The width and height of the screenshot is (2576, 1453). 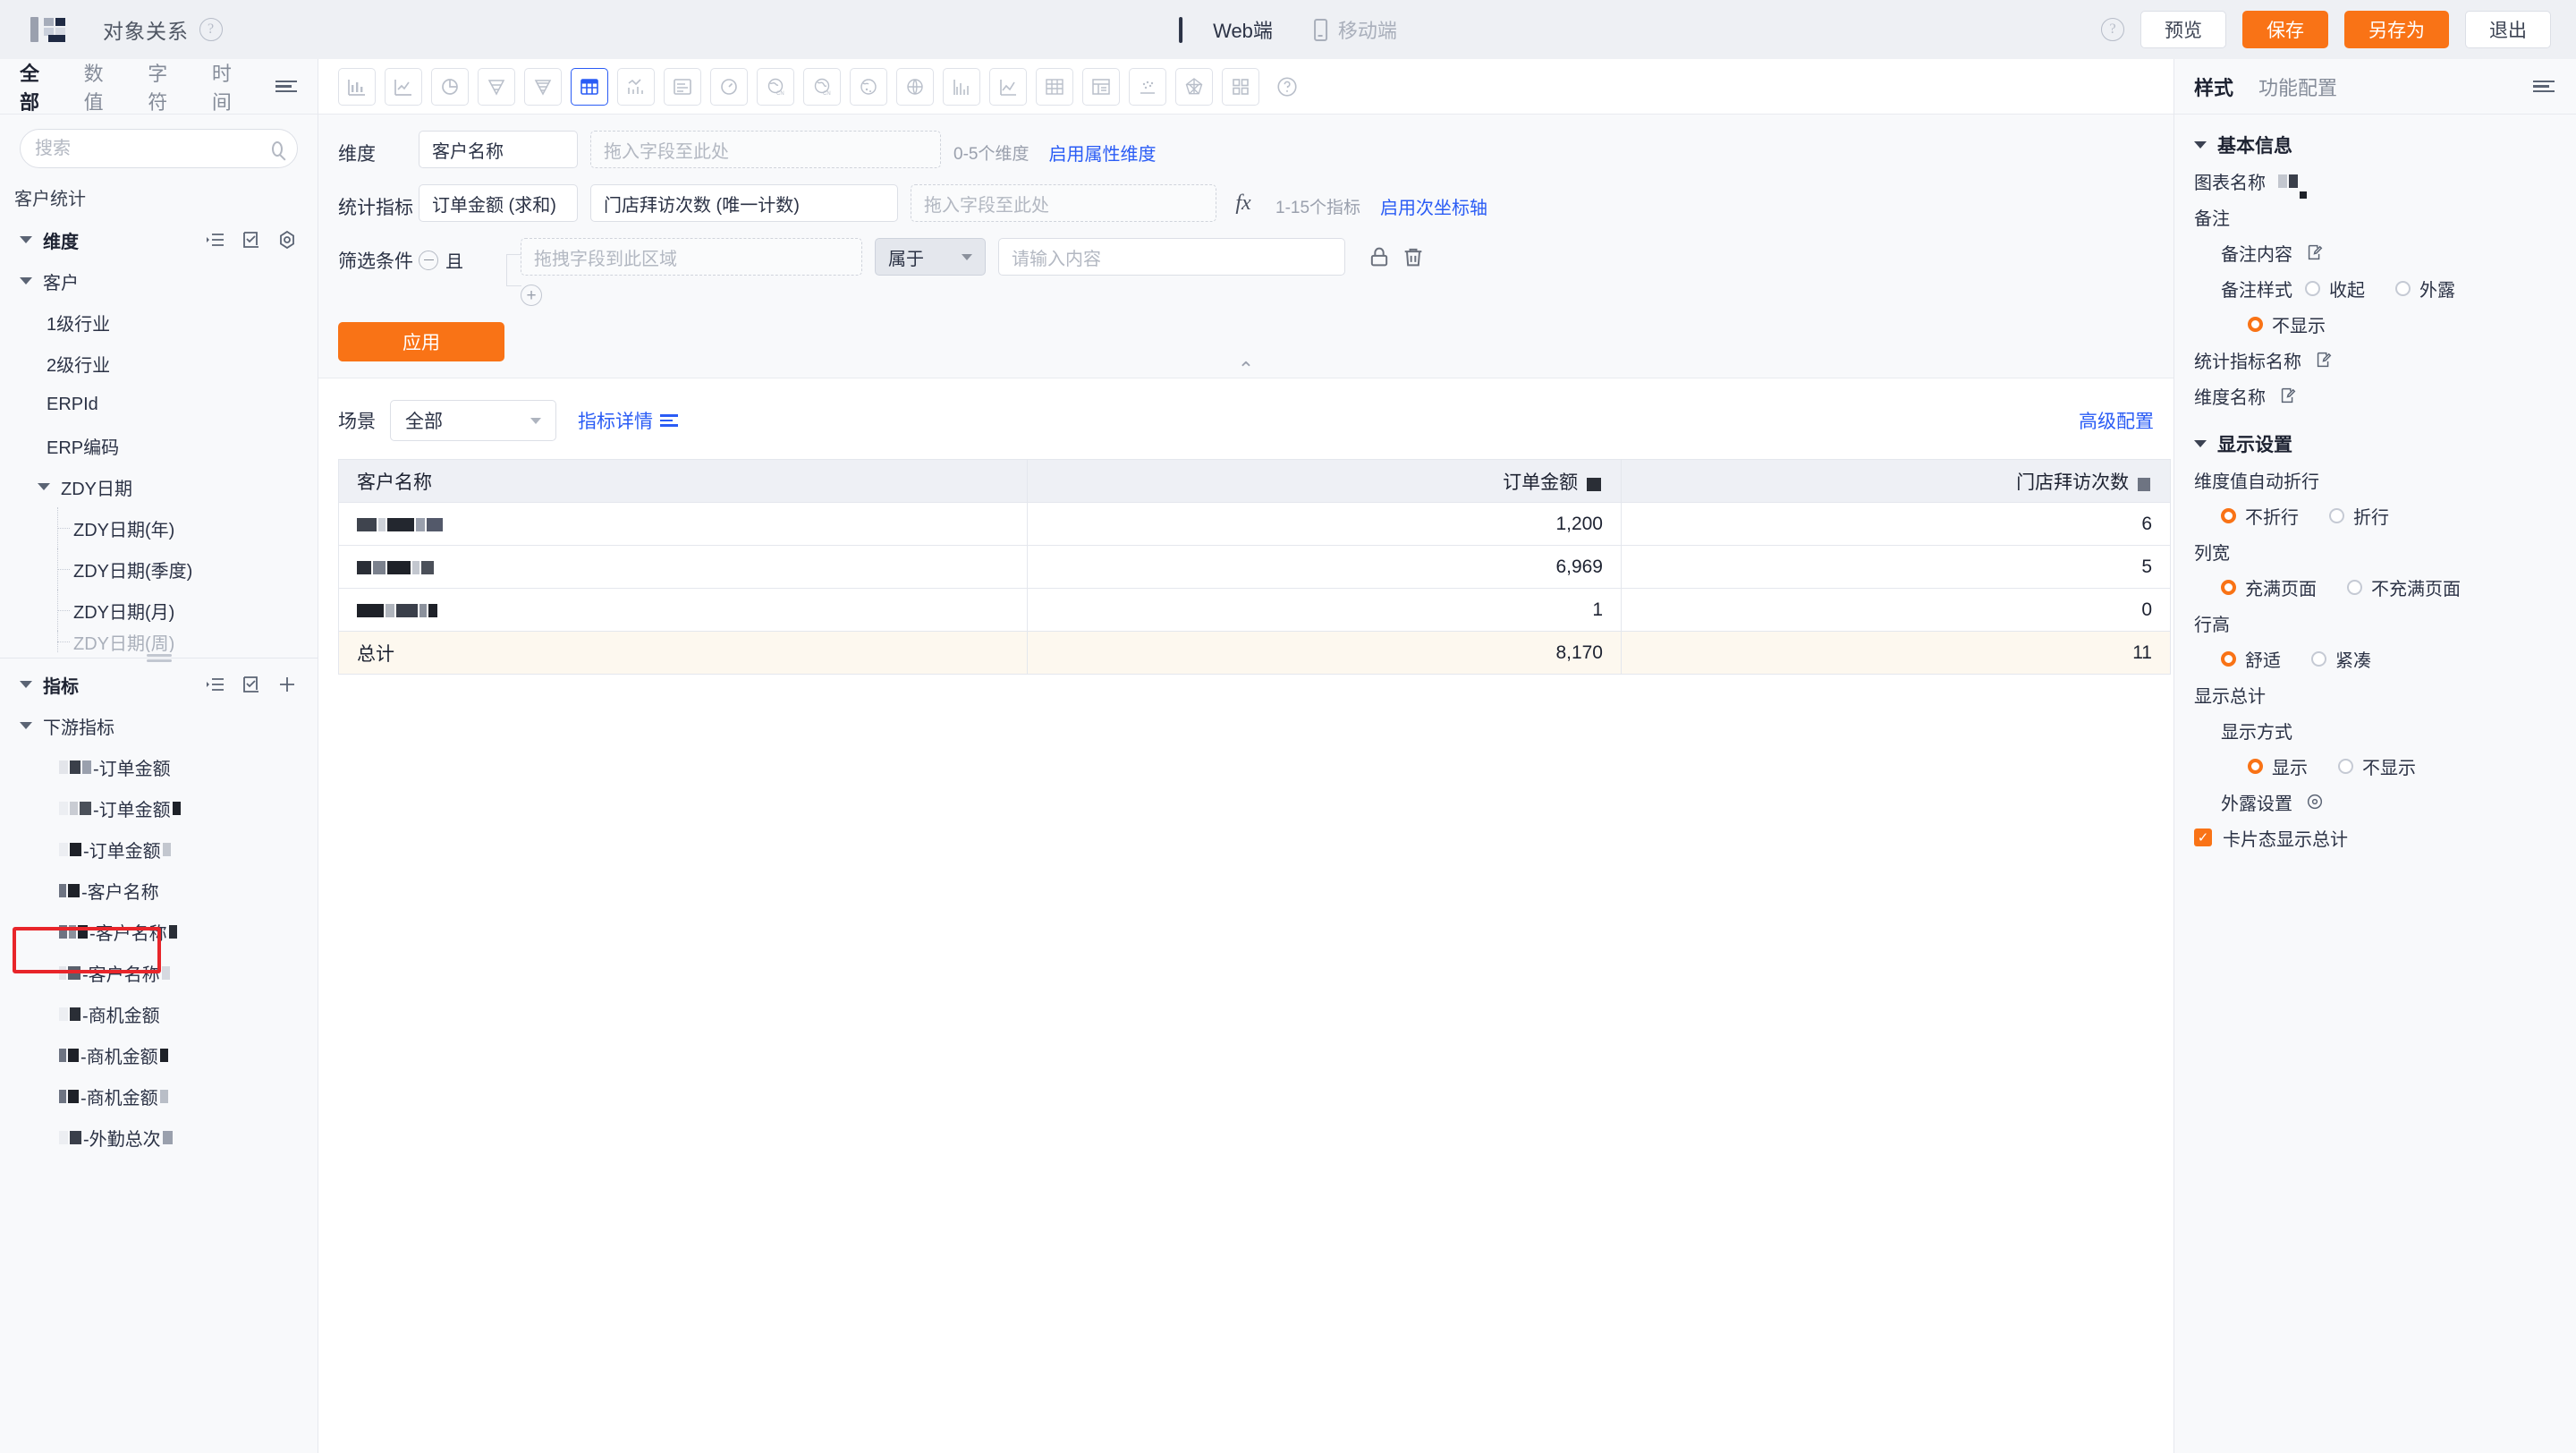 What do you see at coordinates (1254, 567) in the screenshot?
I see `table-row: 6,969 5` at bounding box center [1254, 567].